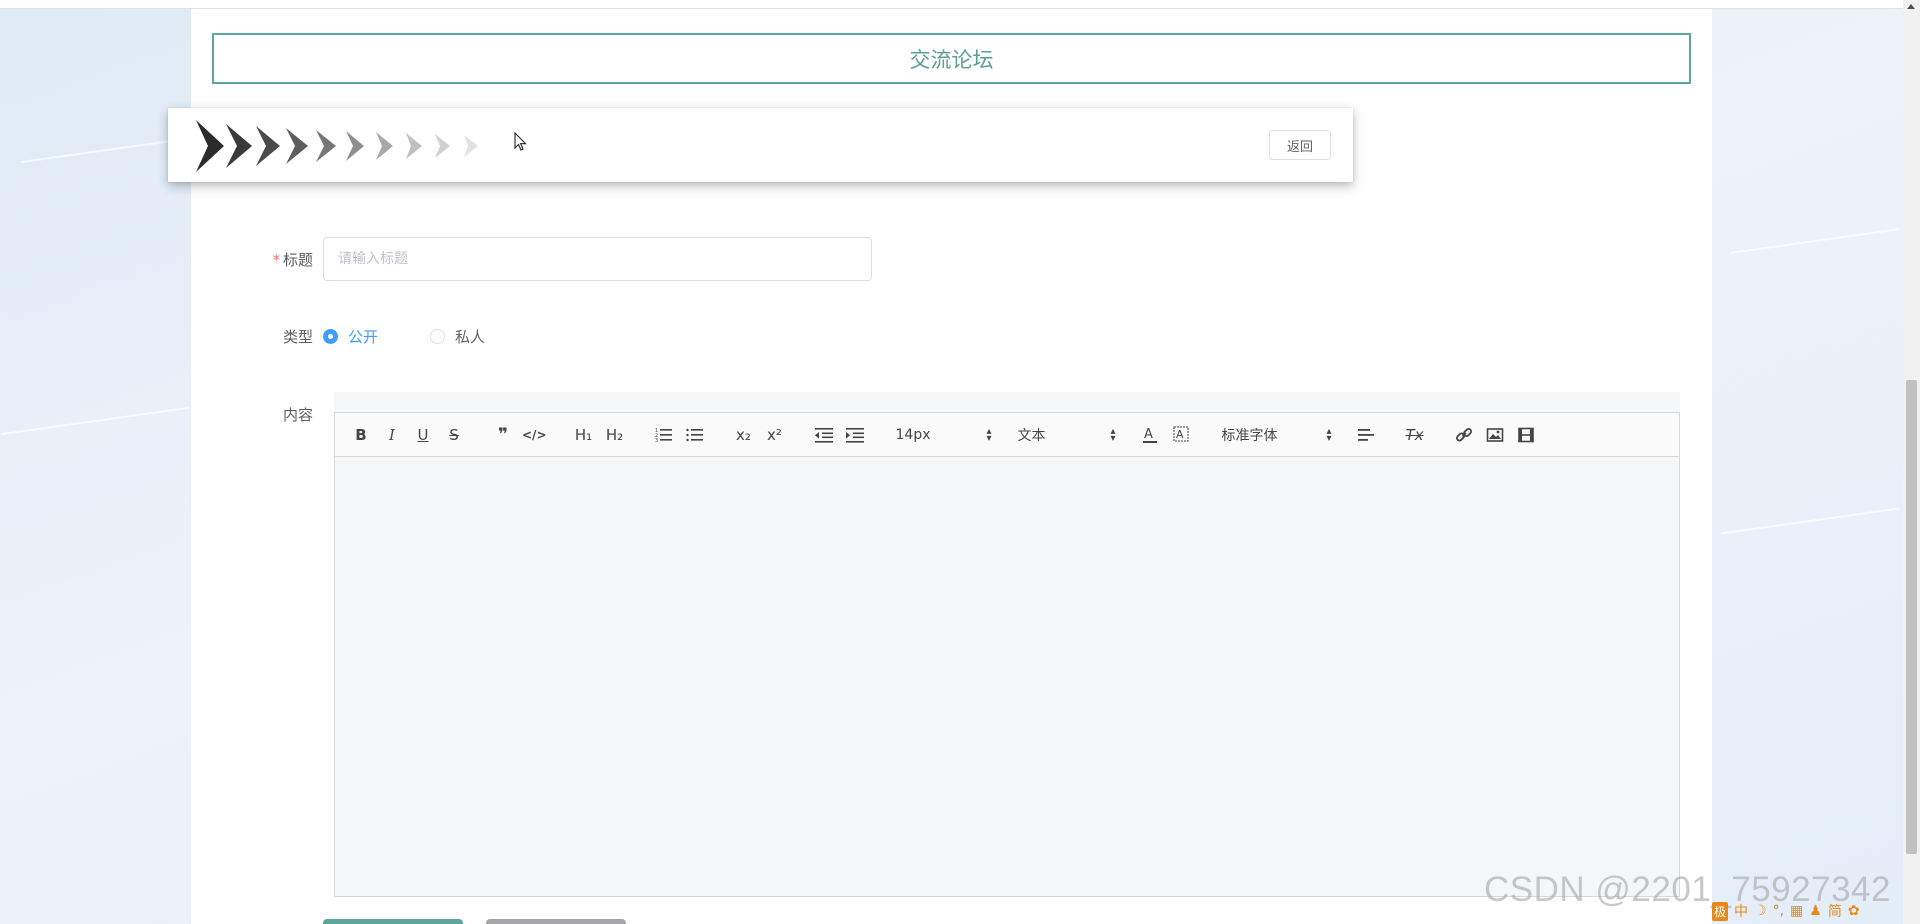 The height and width of the screenshot is (924, 1920). What do you see at coordinates (438, 336) in the screenshot?
I see `radio-dot` at bounding box center [438, 336].